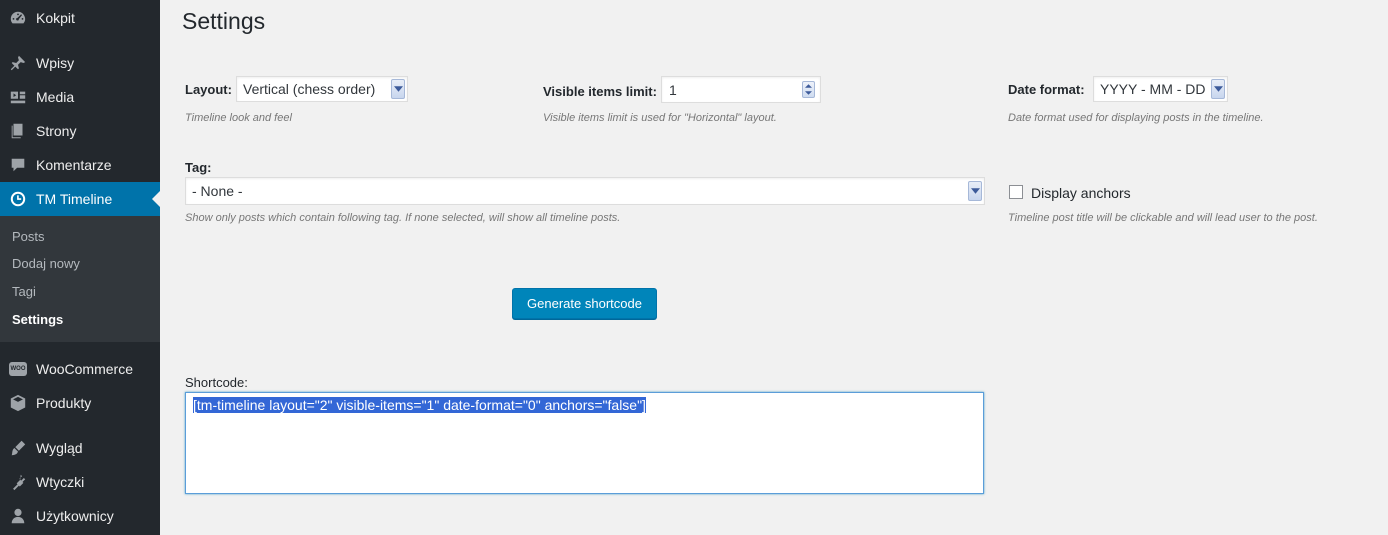 The width and height of the screenshot is (1388, 535). What do you see at coordinates (1046, 89) in the screenshot?
I see `date-format-label: Date format:` at bounding box center [1046, 89].